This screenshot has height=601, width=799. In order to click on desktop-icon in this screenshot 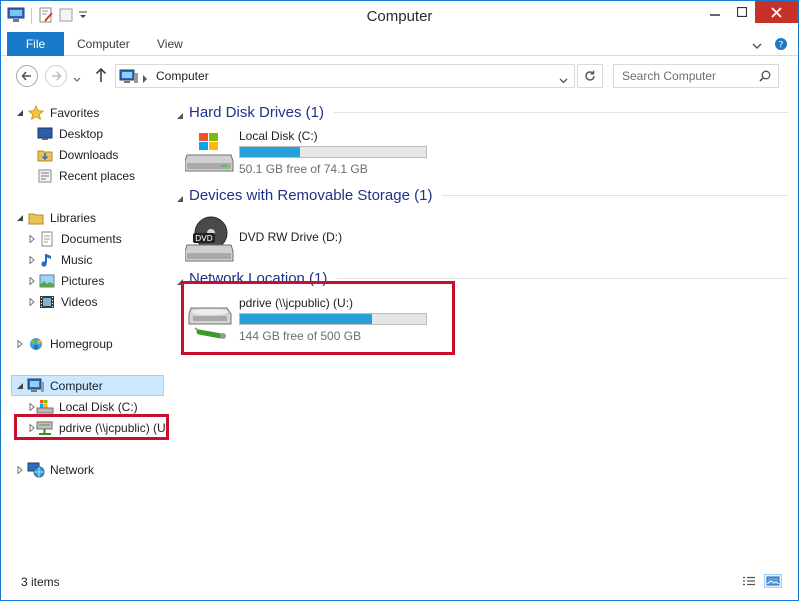, I will do `click(45, 134)`.